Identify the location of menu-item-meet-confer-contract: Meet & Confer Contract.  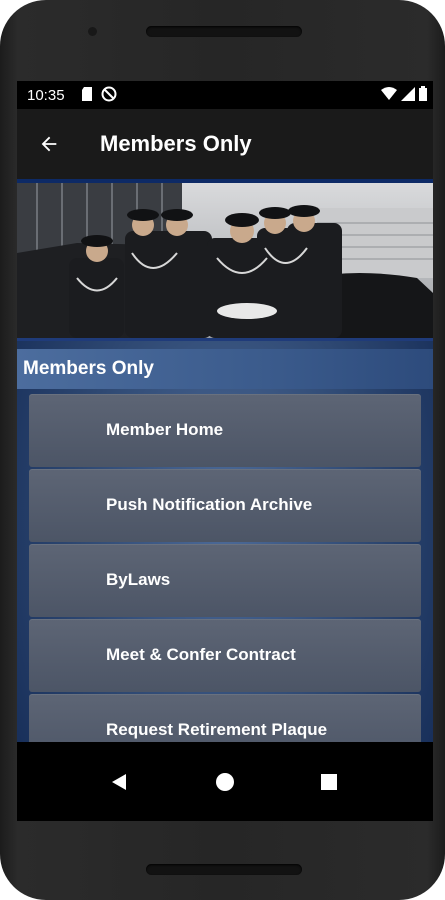
(225, 655).